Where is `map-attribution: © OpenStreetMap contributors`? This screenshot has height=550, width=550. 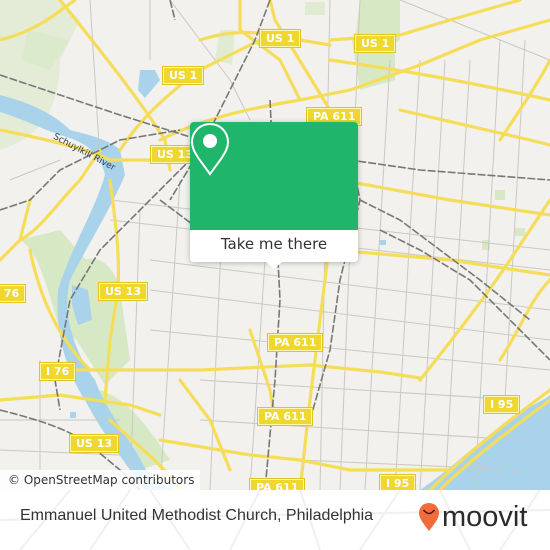
map-attribution: © OpenStreetMap contributors is located at coordinates (100, 480).